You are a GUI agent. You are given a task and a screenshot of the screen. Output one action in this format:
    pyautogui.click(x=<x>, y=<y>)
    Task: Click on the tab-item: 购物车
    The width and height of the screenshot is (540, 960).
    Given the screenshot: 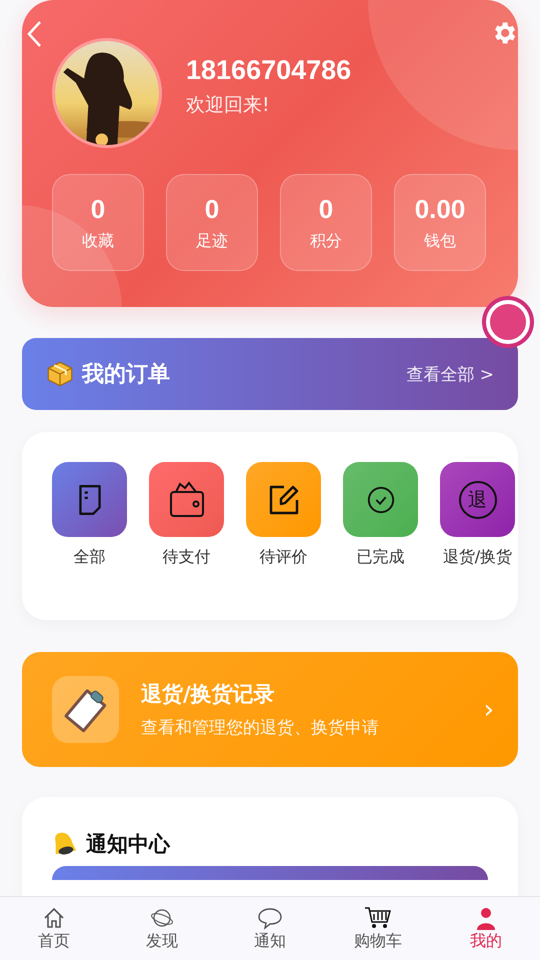 What is the action you would take?
    pyautogui.click(x=378, y=928)
    